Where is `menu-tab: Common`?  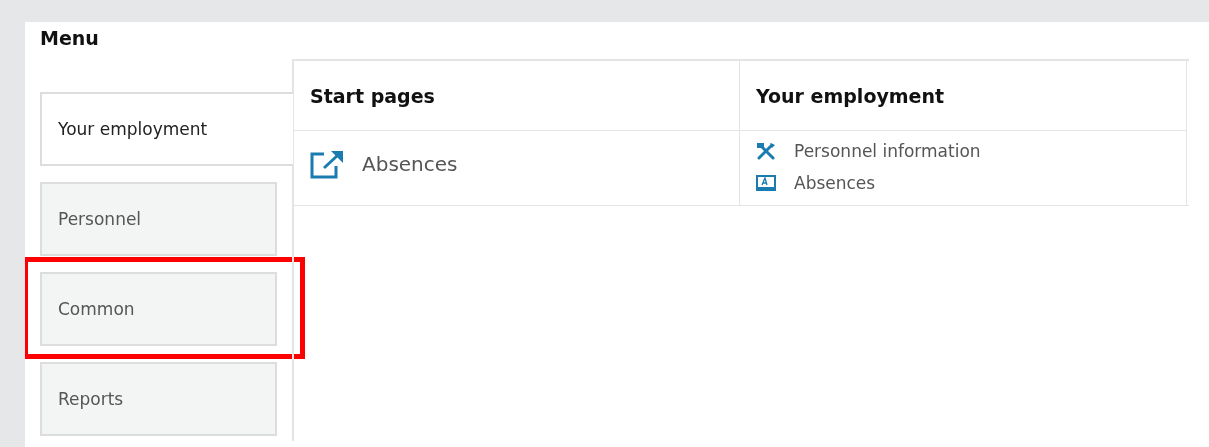 menu-tab: Common is located at coordinates (158, 309).